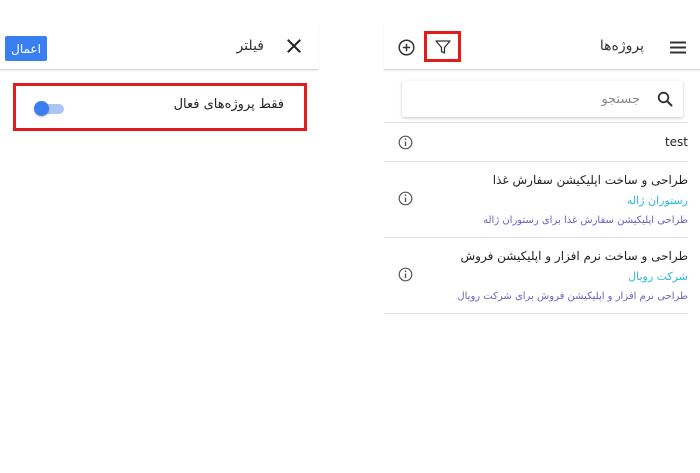 Image resolution: width=700 pixels, height=473 pixels. I want to click on apply-button: اعمال, so click(26, 48).